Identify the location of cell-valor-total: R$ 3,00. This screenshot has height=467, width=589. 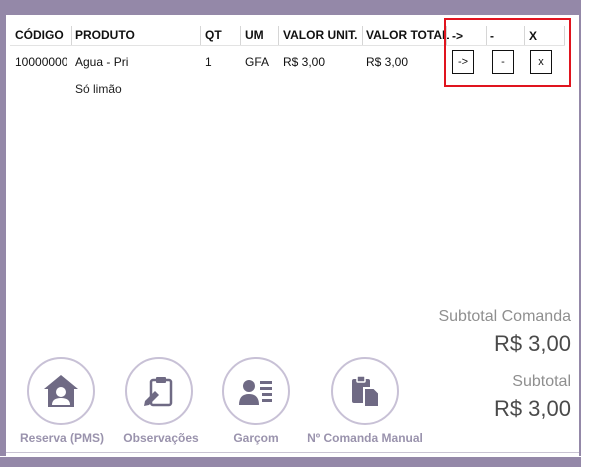
(387, 62).